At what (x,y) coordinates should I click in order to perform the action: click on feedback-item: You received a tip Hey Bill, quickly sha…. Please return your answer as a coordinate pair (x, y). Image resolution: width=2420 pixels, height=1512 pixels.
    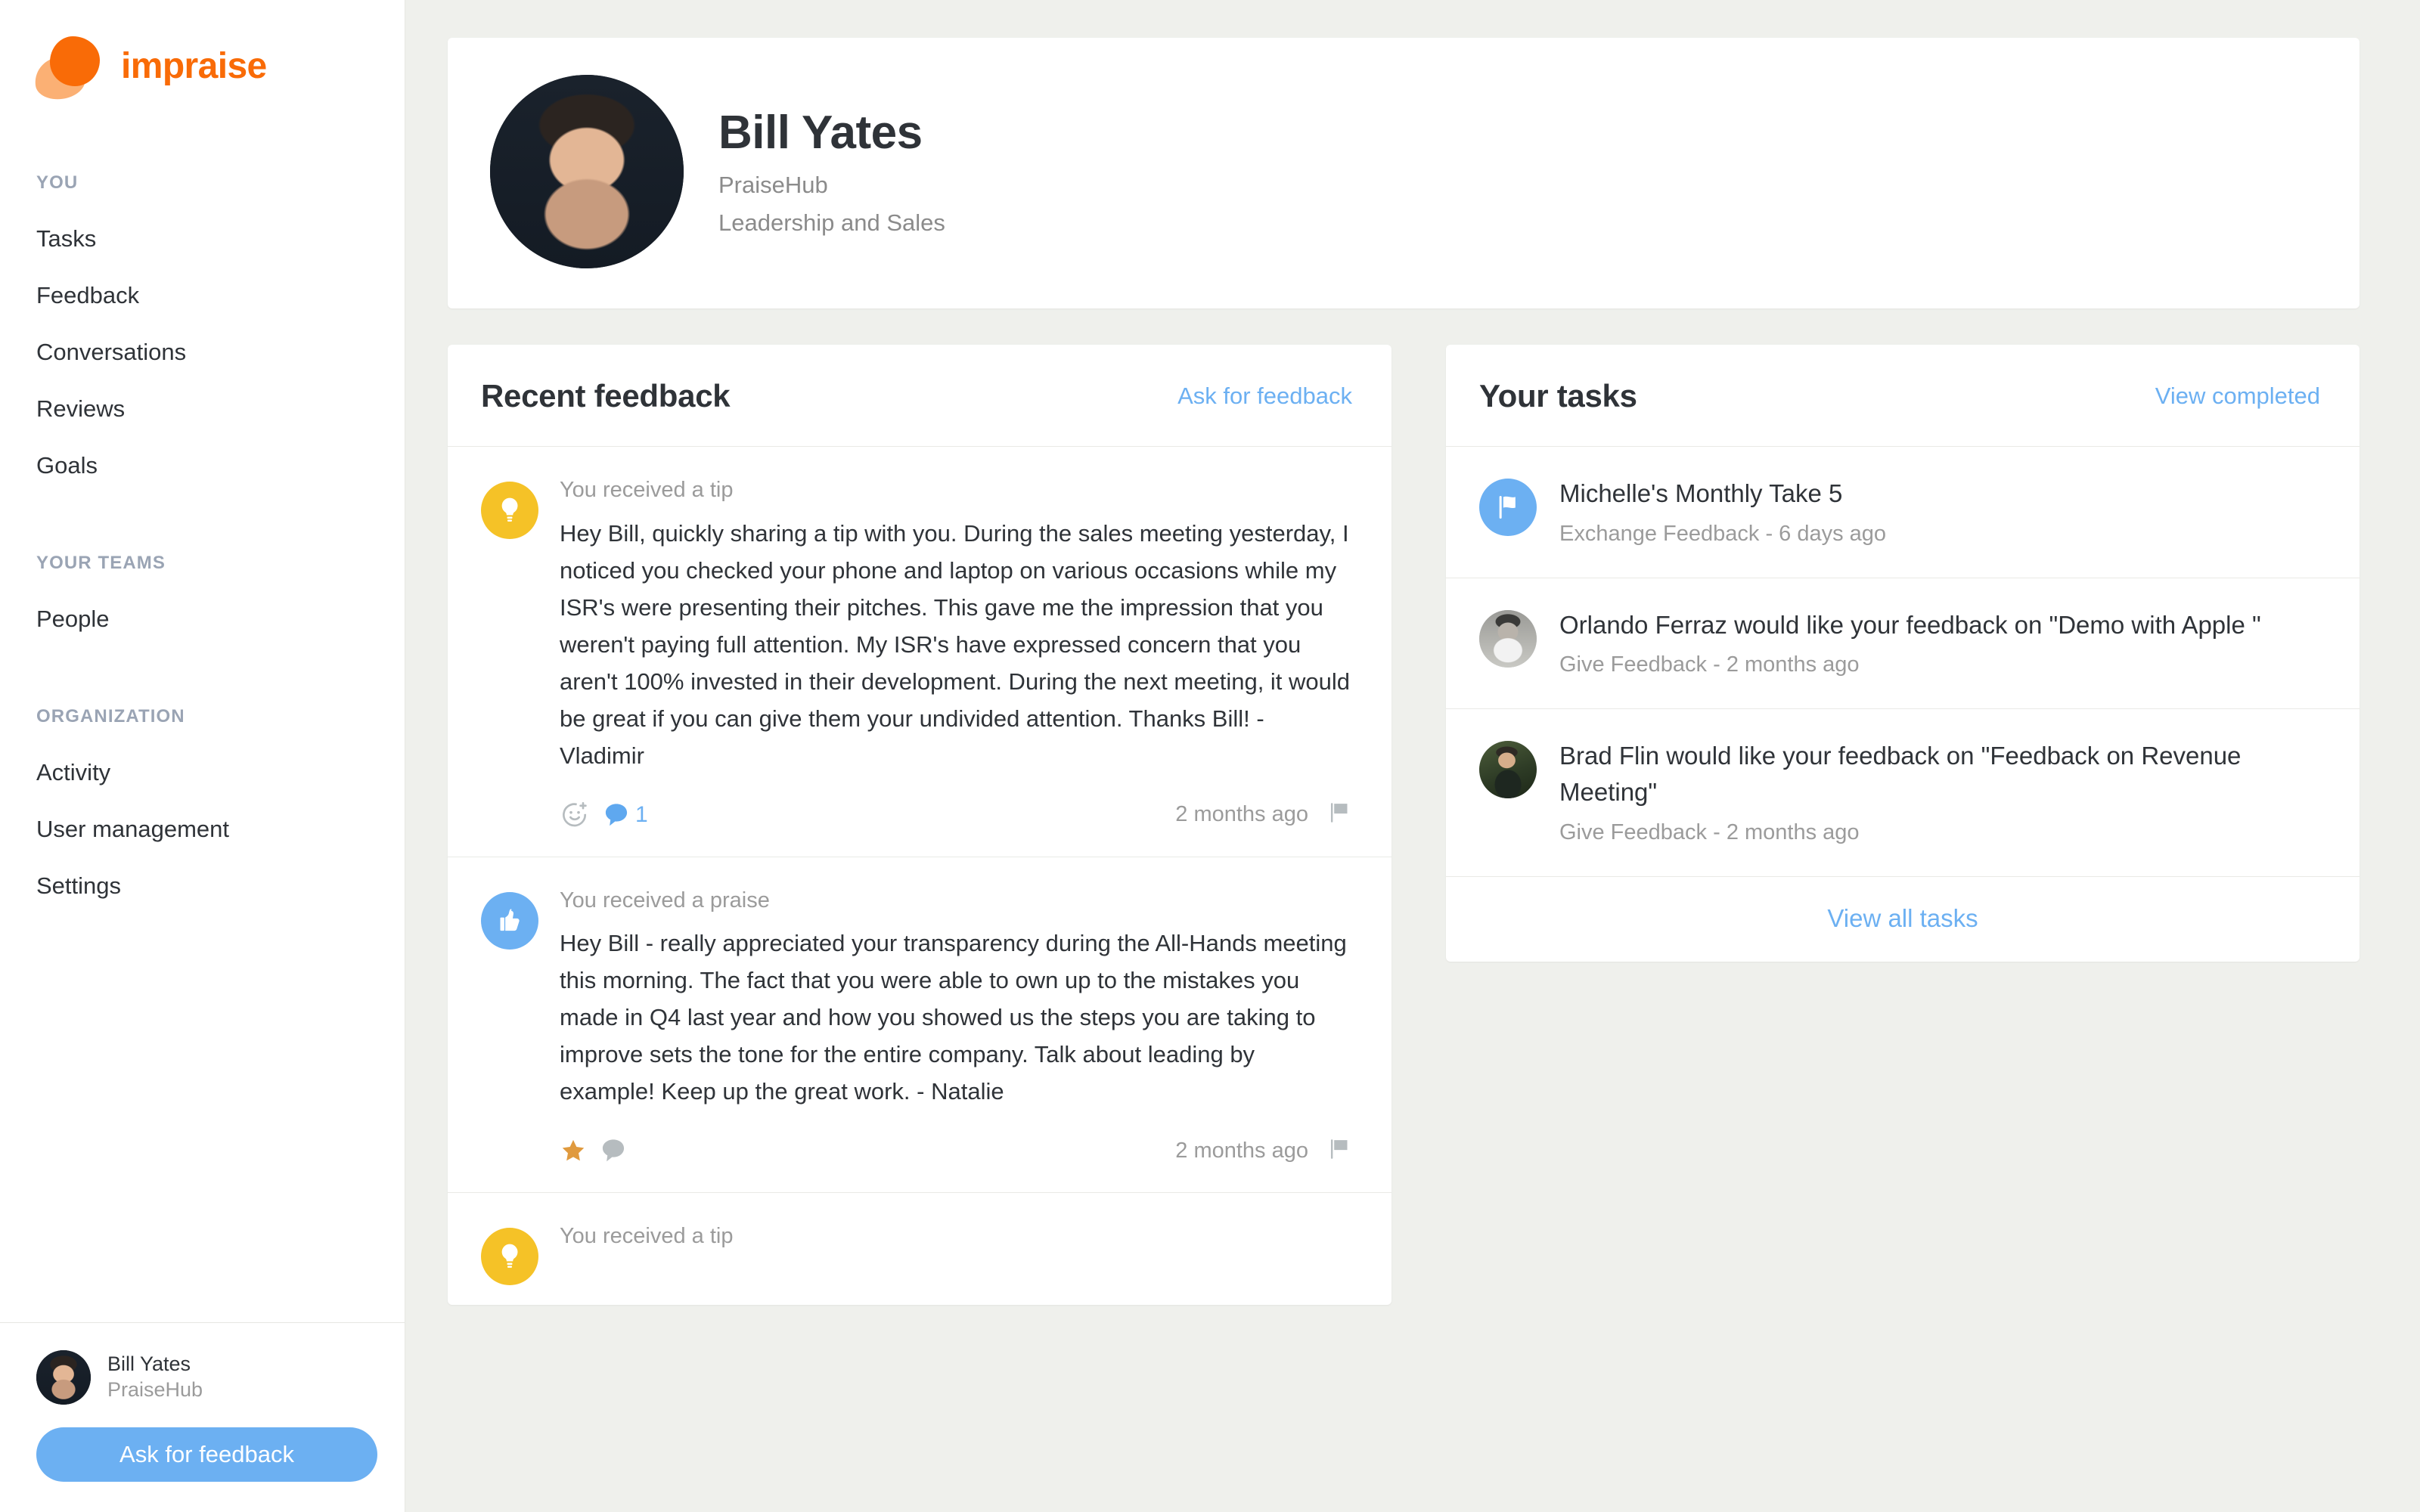
    Looking at the image, I should click on (920, 652).